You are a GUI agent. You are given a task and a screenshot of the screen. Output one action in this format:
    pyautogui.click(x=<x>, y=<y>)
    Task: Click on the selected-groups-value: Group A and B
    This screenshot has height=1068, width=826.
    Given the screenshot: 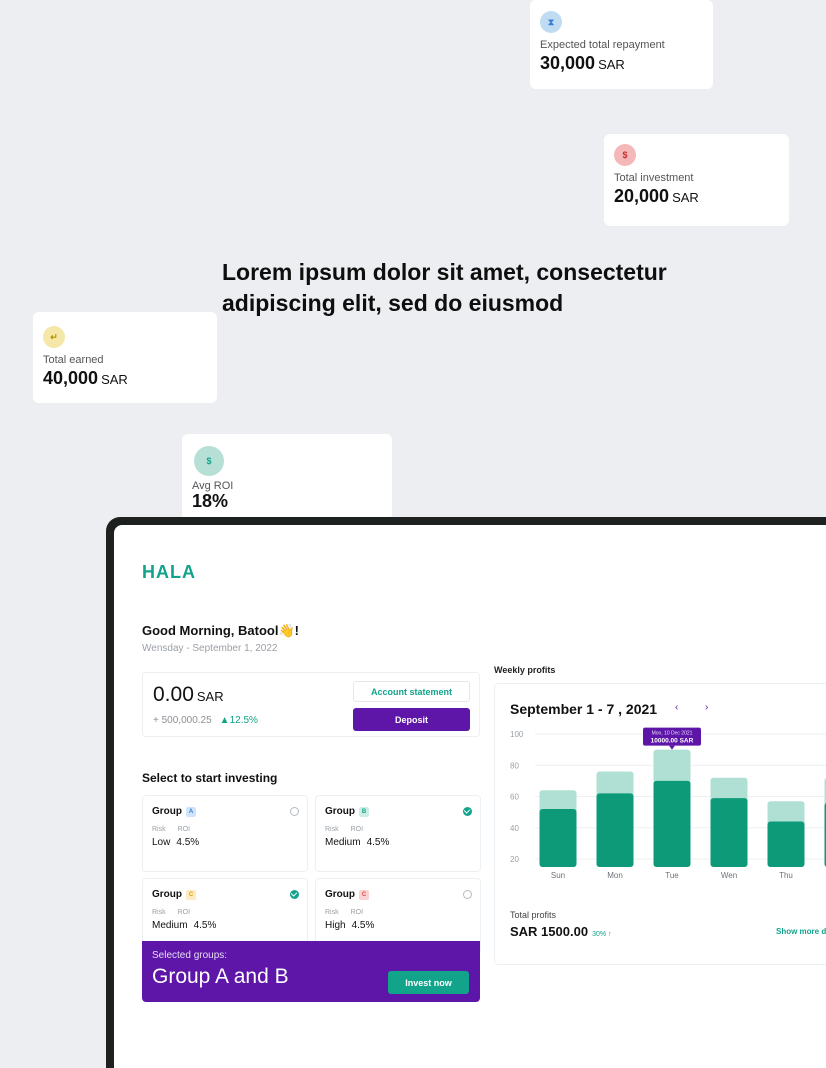 What is the action you would take?
    pyautogui.click(x=220, y=976)
    